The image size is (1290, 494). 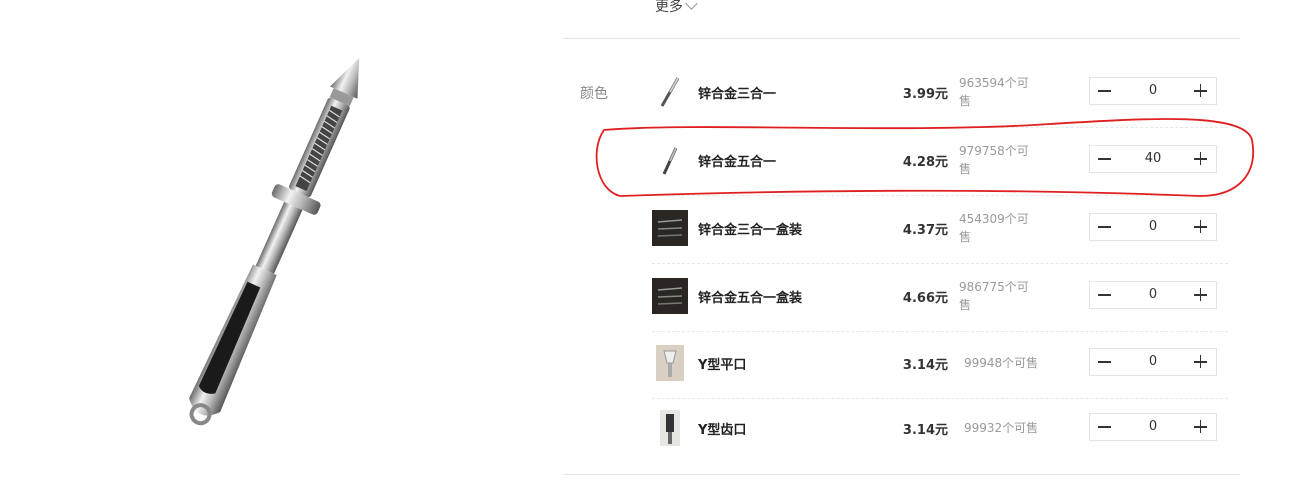 I want to click on variant-row: 锌合金三合一盒装 4.37元 454309个可售 0, so click(x=940, y=236).